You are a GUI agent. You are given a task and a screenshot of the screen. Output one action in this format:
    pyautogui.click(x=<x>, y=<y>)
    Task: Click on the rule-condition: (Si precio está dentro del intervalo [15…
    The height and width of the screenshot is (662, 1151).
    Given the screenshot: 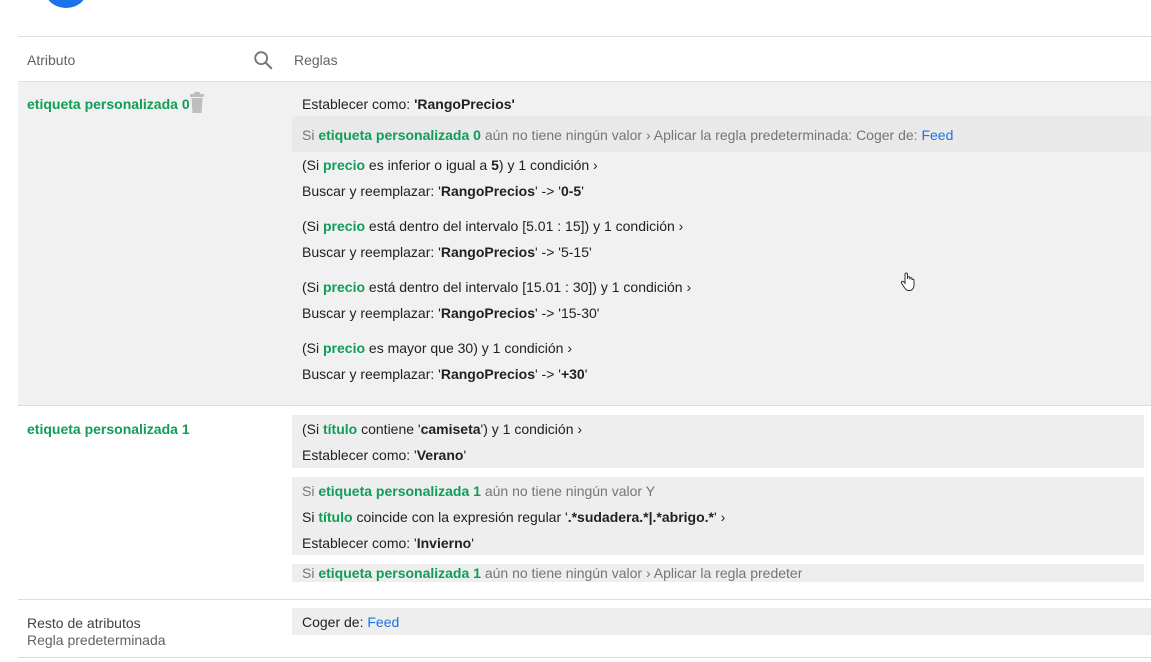 What is the action you would take?
    pyautogui.click(x=496, y=287)
    